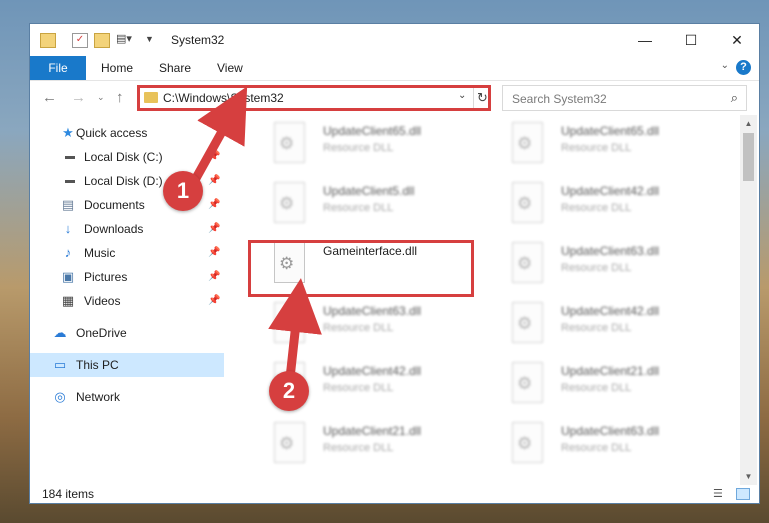  What do you see at coordinates (256, 234) in the screenshot?
I see `annotation-arrows` at bounding box center [256, 234].